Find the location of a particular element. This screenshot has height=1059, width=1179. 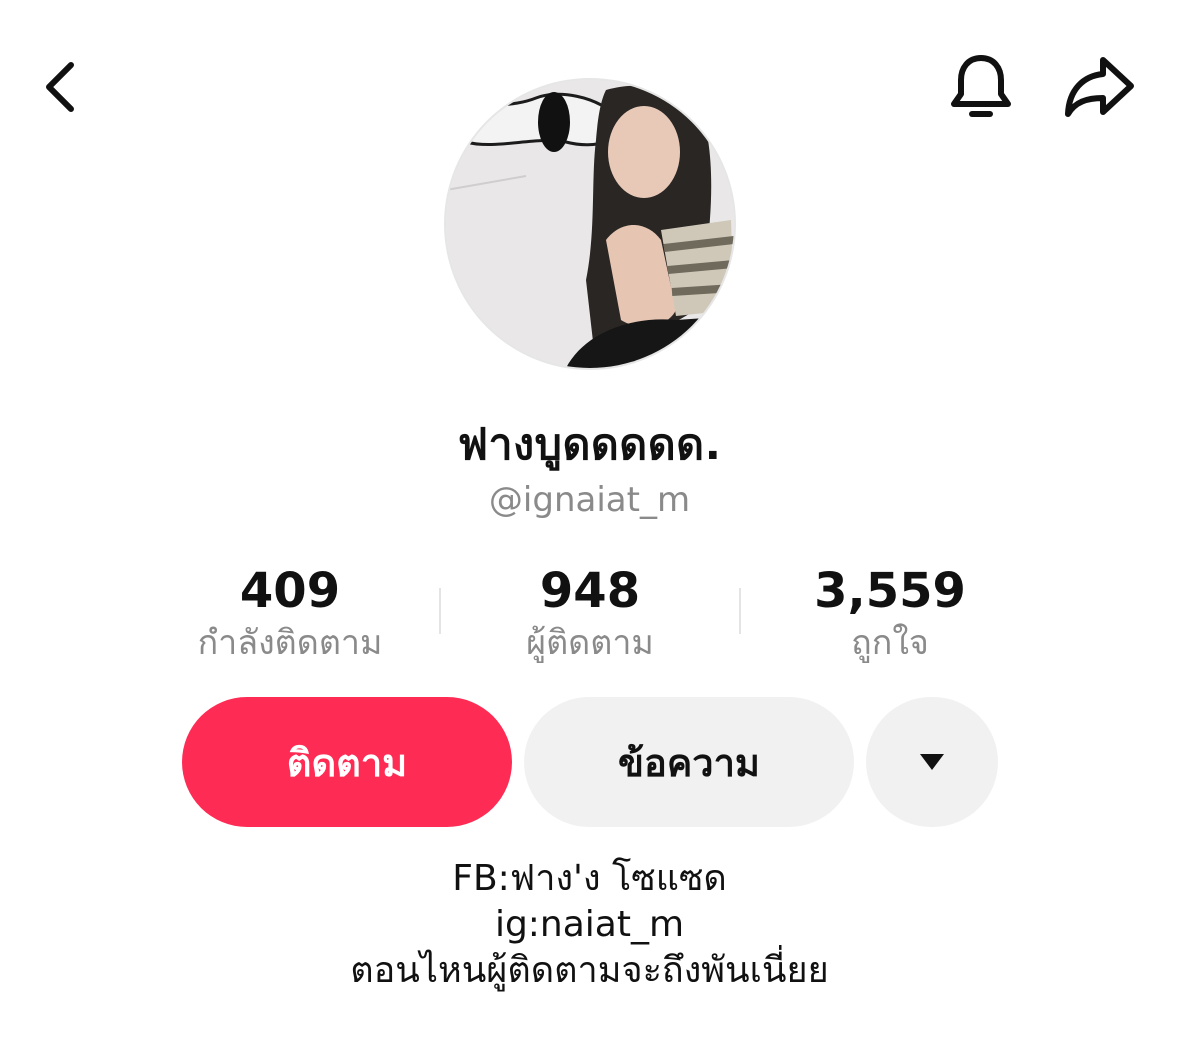

stat-followers: 948 ผู้ติดตาม is located at coordinates (590, 614).